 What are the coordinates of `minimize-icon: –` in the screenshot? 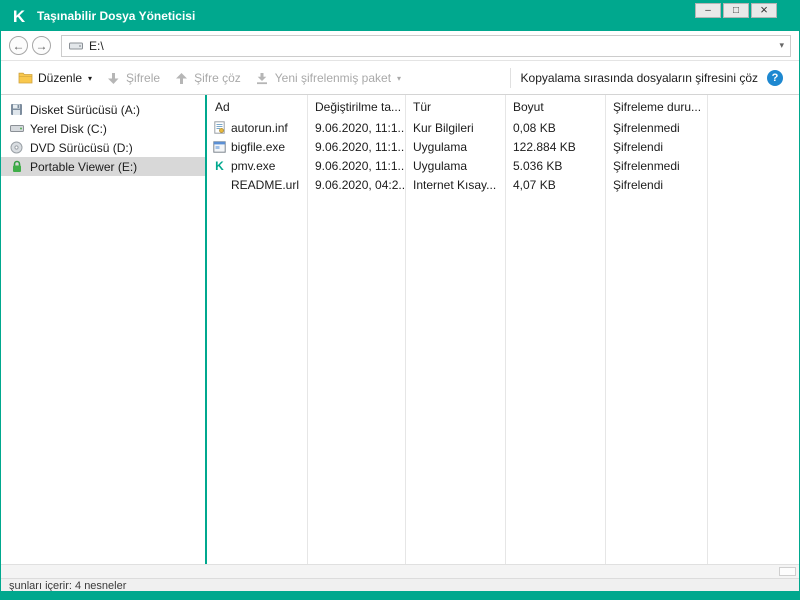 It's located at (708, 10).